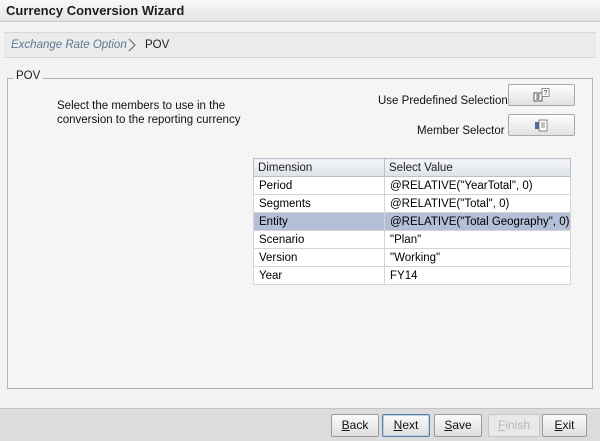 This screenshot has height=441, width=600. Describe the element at coordinates (157, 45) in the screenshot. I see `breadcrumb-pov: POV` at that location.